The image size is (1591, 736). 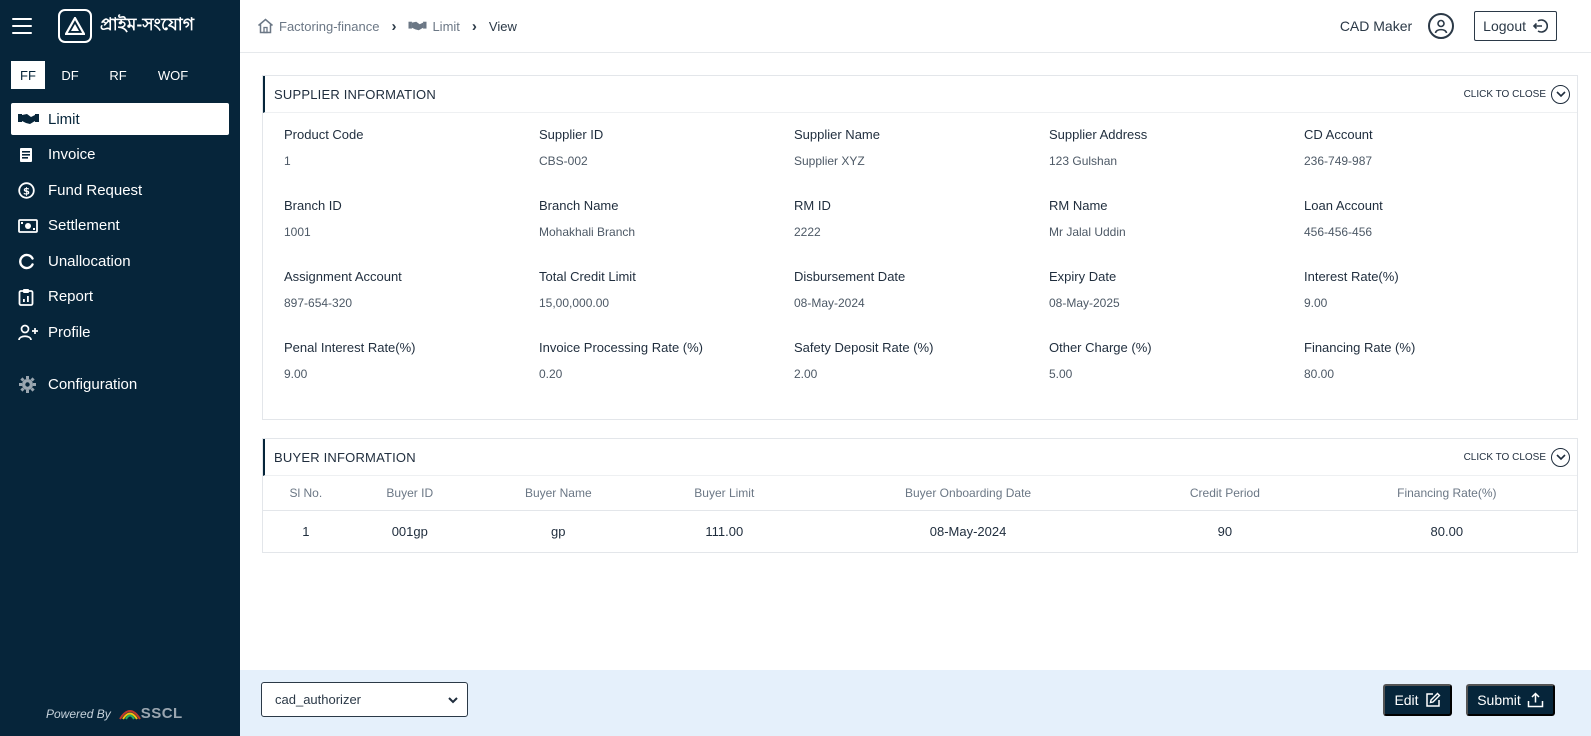 I want to click on breadcrumb-factoring-finance: Factoring-finance, so click(x=318, y=26).